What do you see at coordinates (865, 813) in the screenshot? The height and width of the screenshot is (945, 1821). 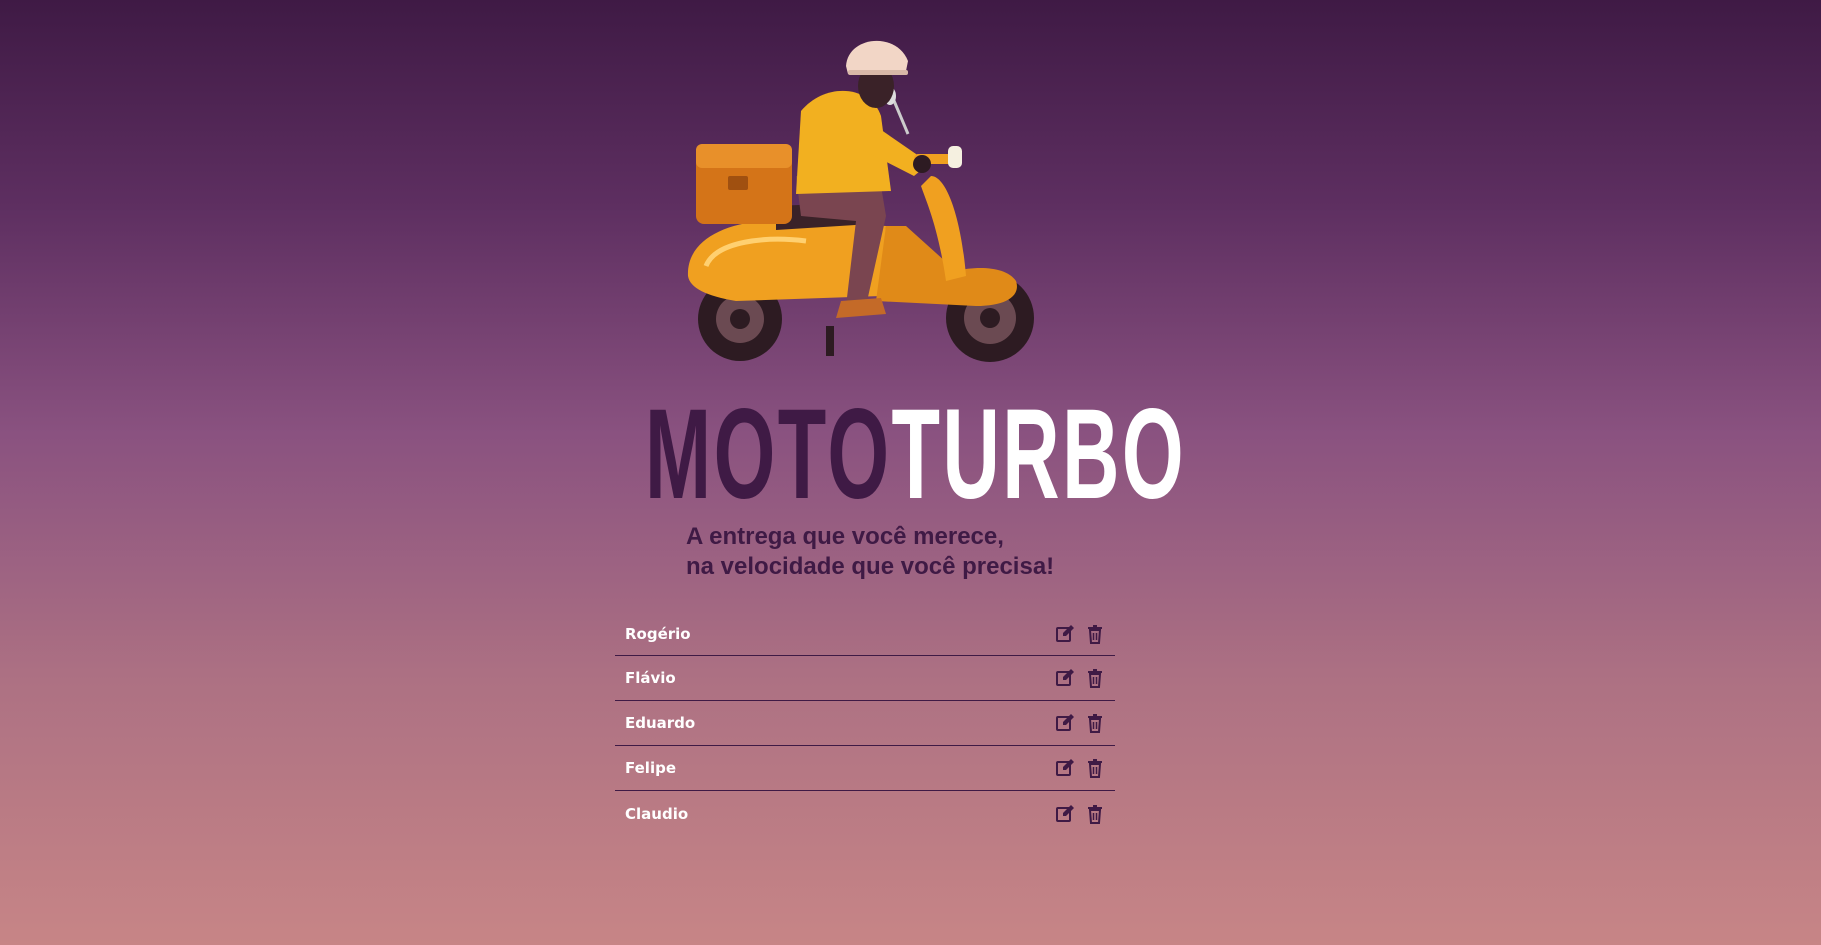 I see `list-item: Claudio` at bounding box center [865, 813].